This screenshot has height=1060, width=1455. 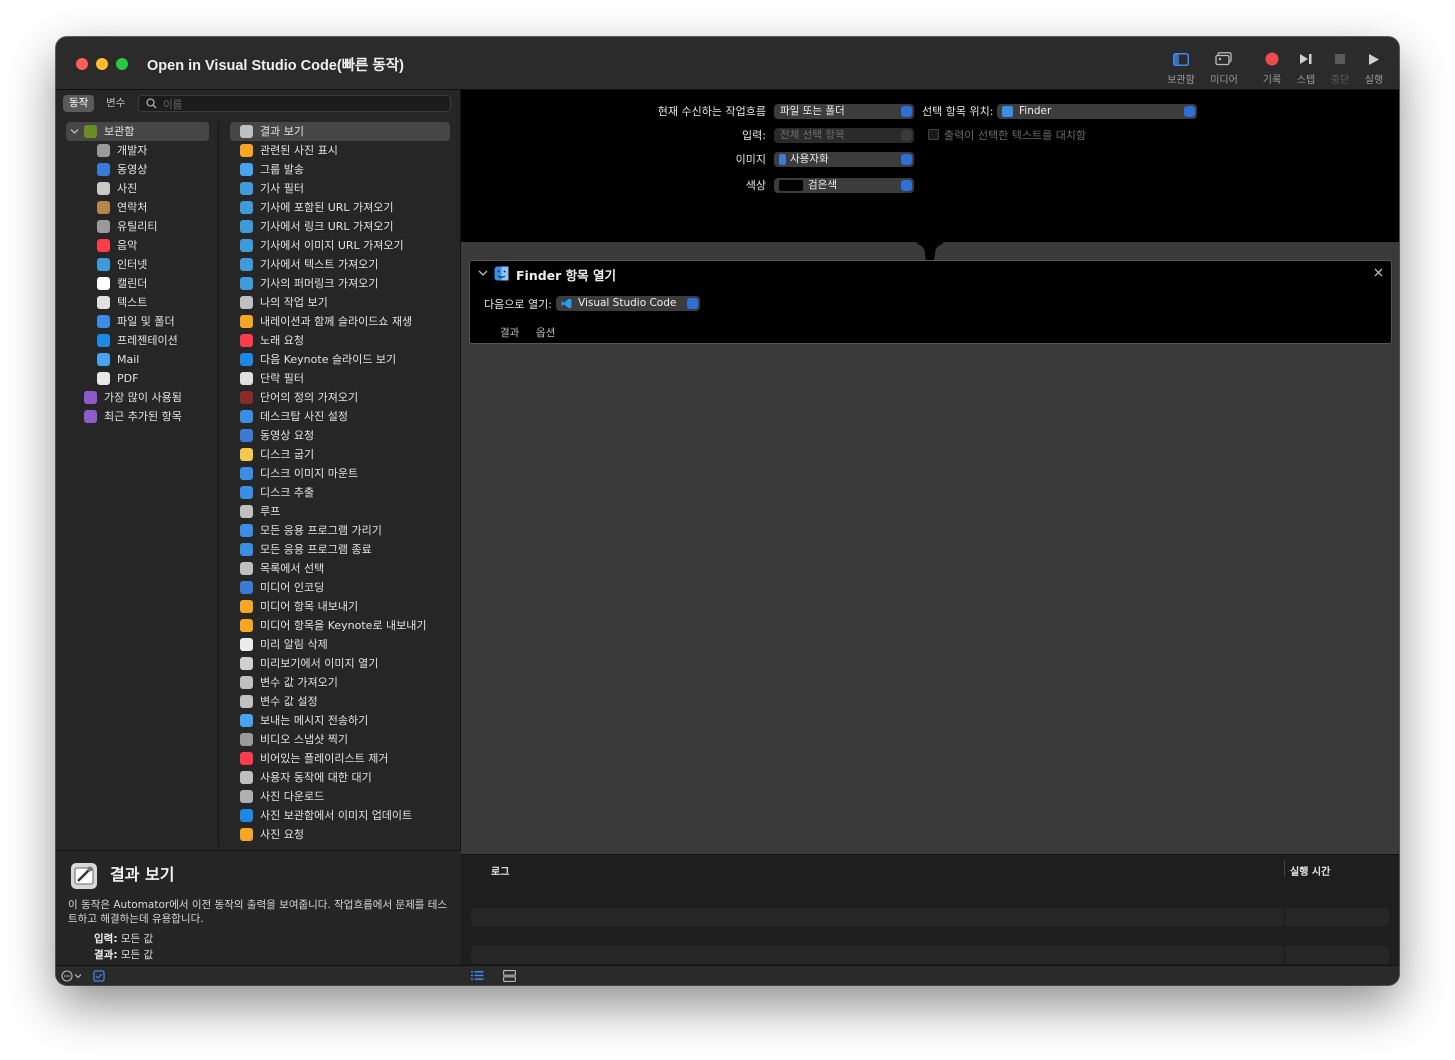 What do you see at coordinates (340, 435) in the screenshot?
I see `action-item: 동영상 요청` at bounding box center [340, 435].